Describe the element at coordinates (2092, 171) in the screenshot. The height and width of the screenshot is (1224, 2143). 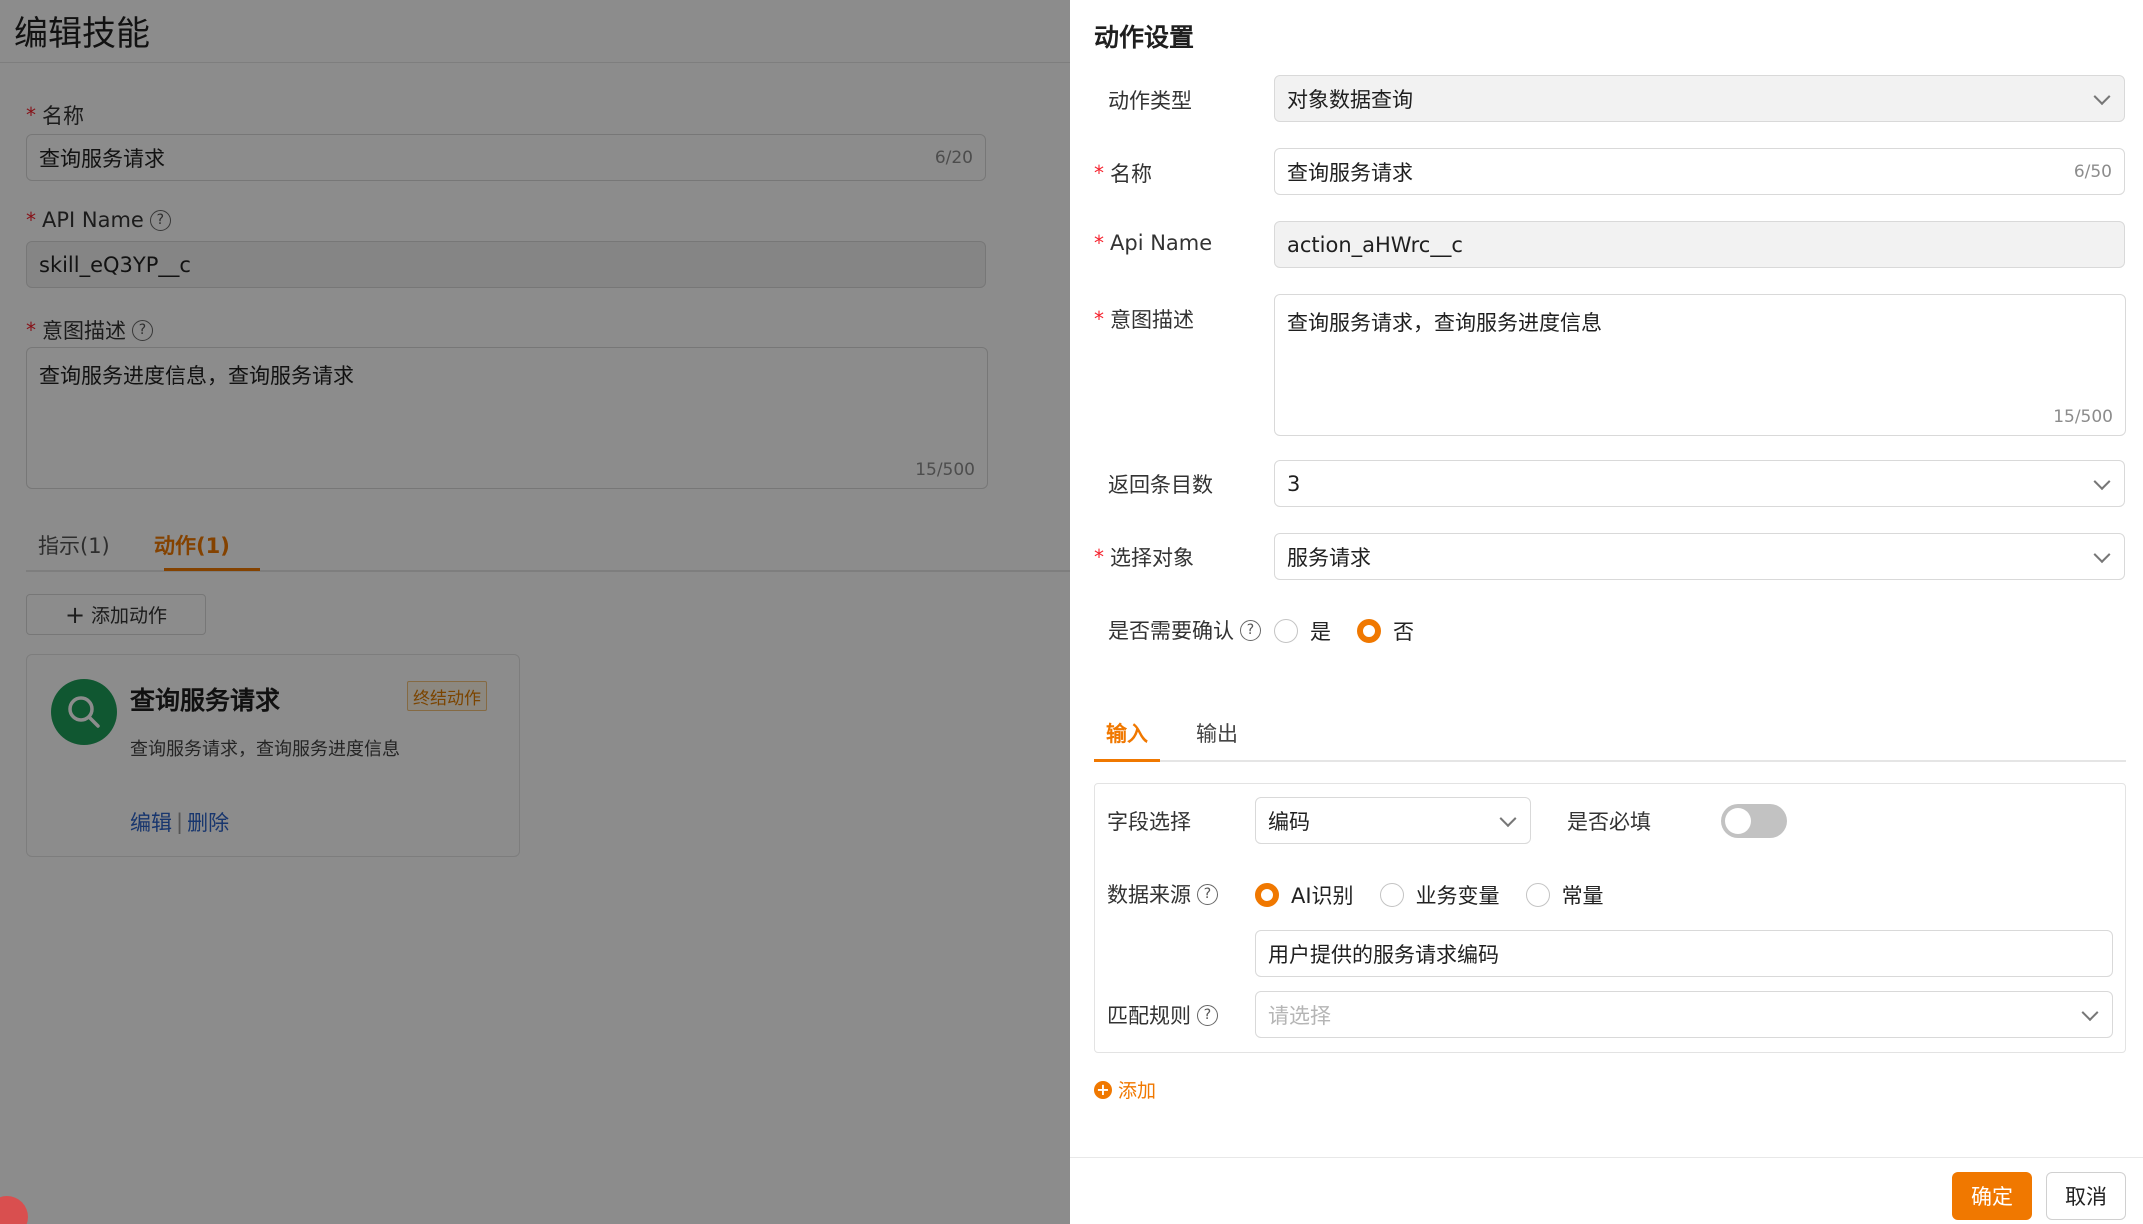
I see `name-char-count: 6/50` at that location.